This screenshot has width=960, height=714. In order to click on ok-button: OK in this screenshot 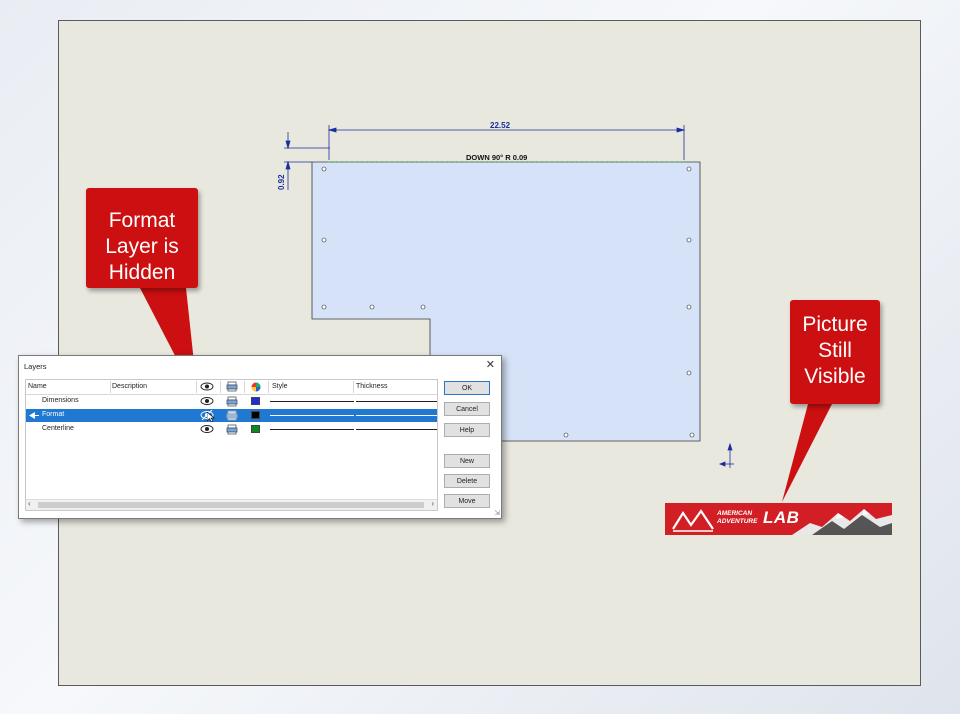, I will do `click(467, 388)`.